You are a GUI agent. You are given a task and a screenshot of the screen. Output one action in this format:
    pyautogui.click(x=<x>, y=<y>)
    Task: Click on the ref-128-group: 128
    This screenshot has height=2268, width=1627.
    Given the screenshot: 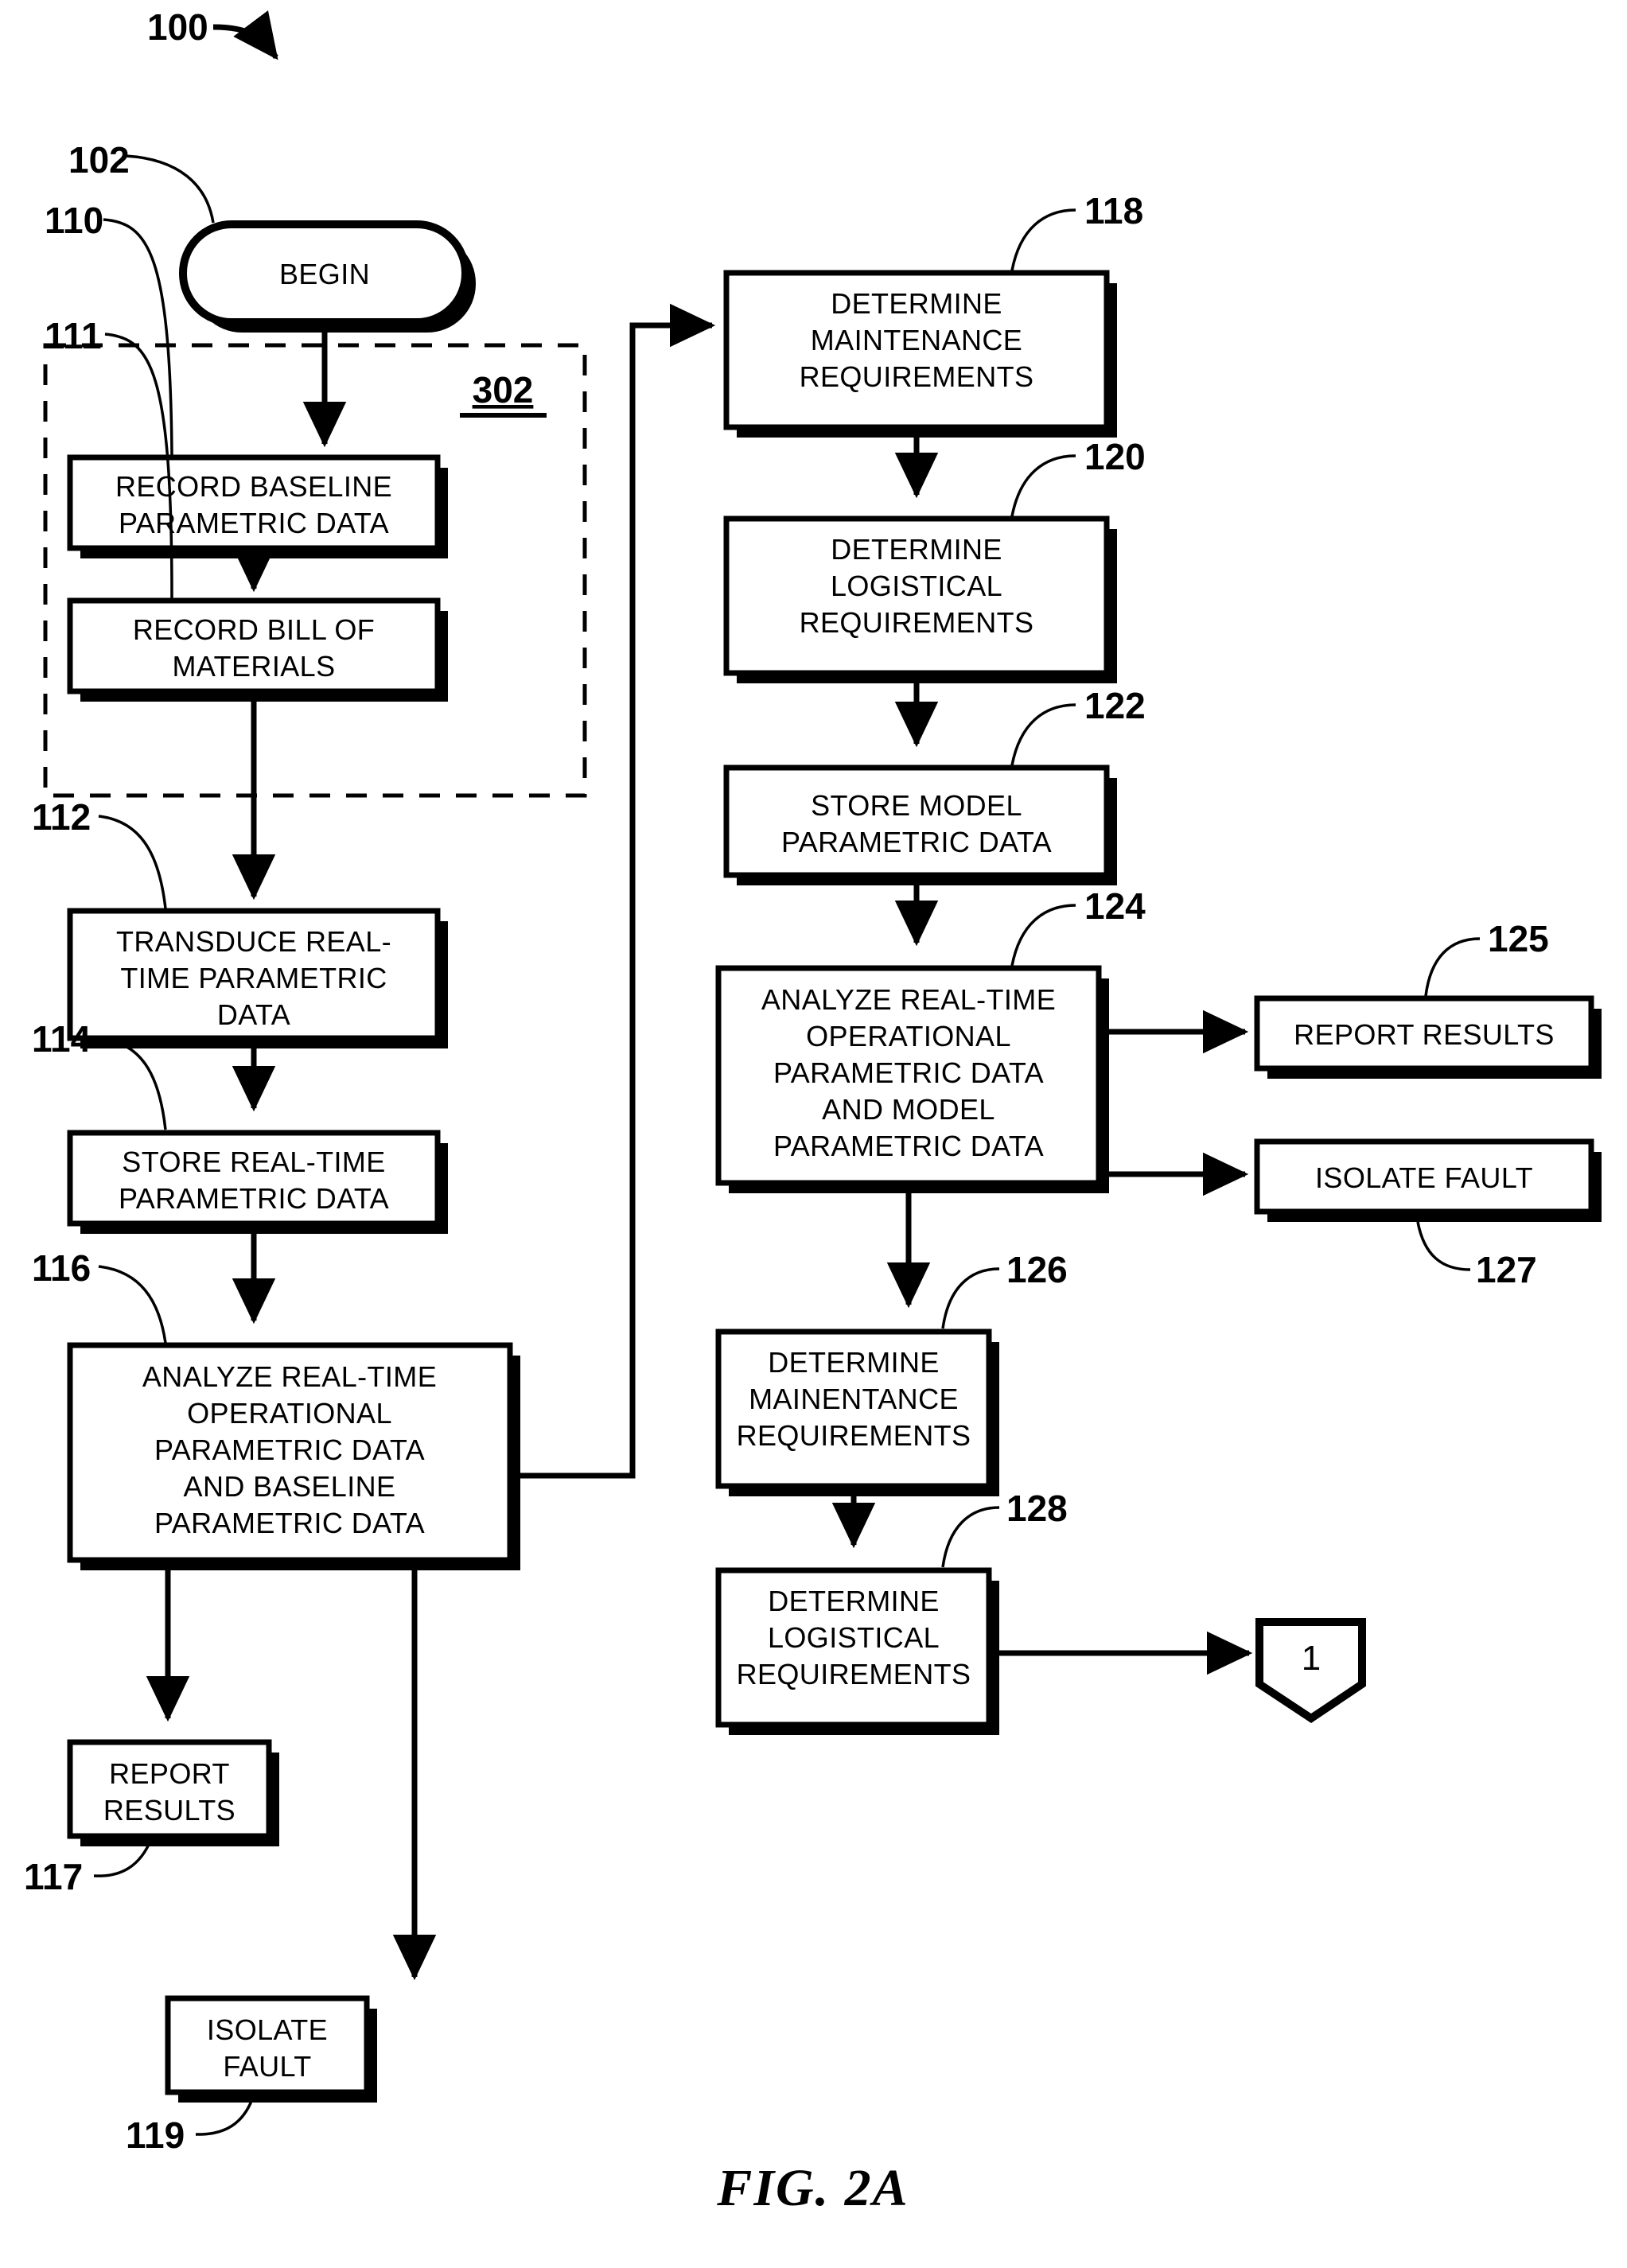 What is the action you would take?
    pyautogui.click(x=1004, y=1528)
    